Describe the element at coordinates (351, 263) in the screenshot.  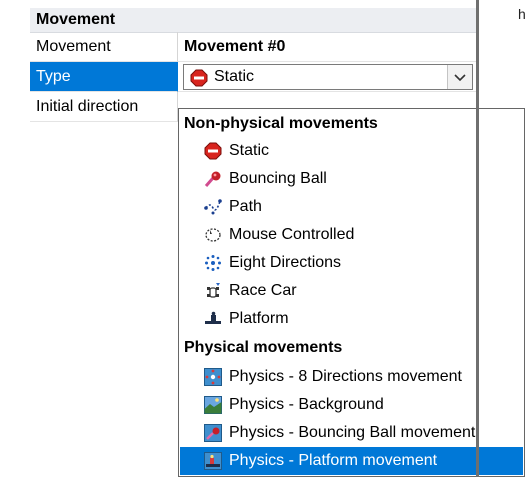
I see `dropdown-item-eight-directions: Eight Directions` at that location.